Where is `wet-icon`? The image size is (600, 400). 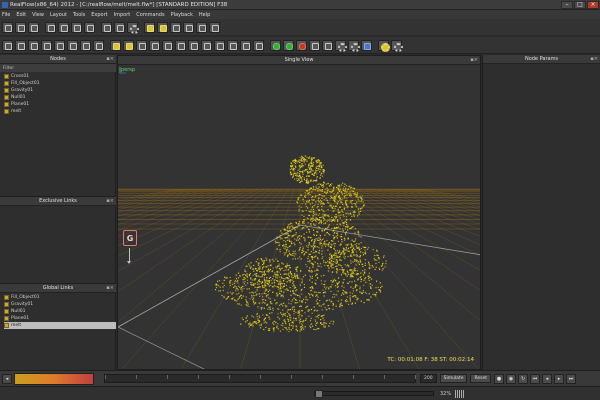 wet-icon is located at coordinates (154, 45).